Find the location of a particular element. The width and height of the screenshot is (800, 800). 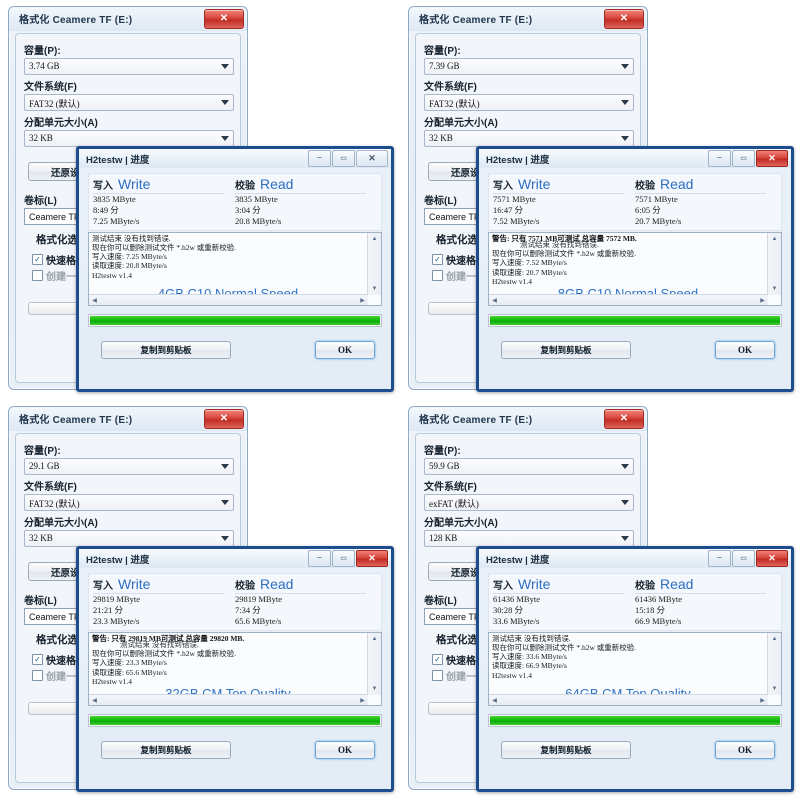

write-size: 3835 MByte is located at coordinates (114, 199).